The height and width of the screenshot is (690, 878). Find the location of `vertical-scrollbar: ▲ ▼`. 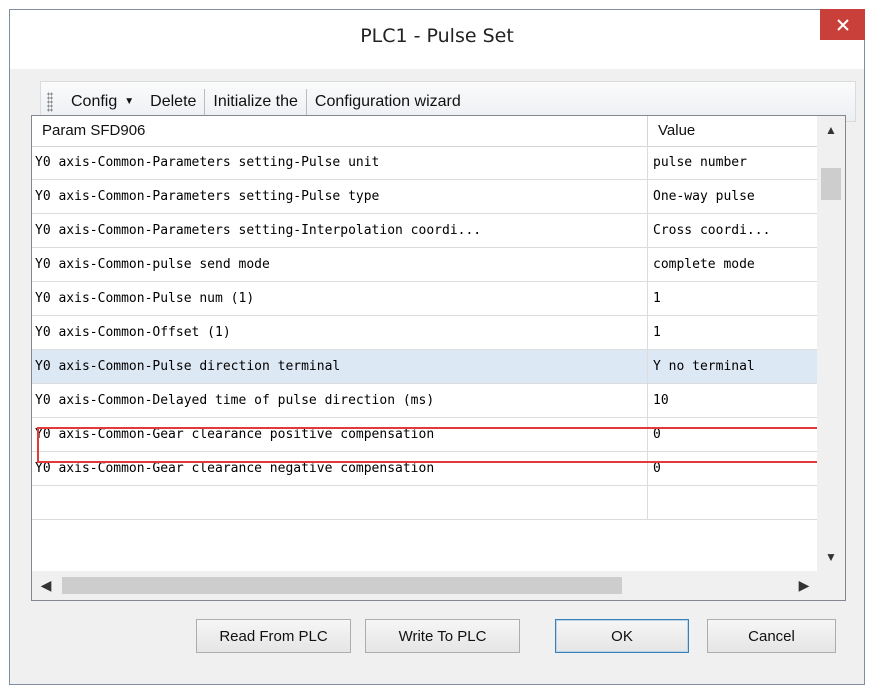

vertical-scrollbar: ▲ ▼ is located at coordinates (831, 343).